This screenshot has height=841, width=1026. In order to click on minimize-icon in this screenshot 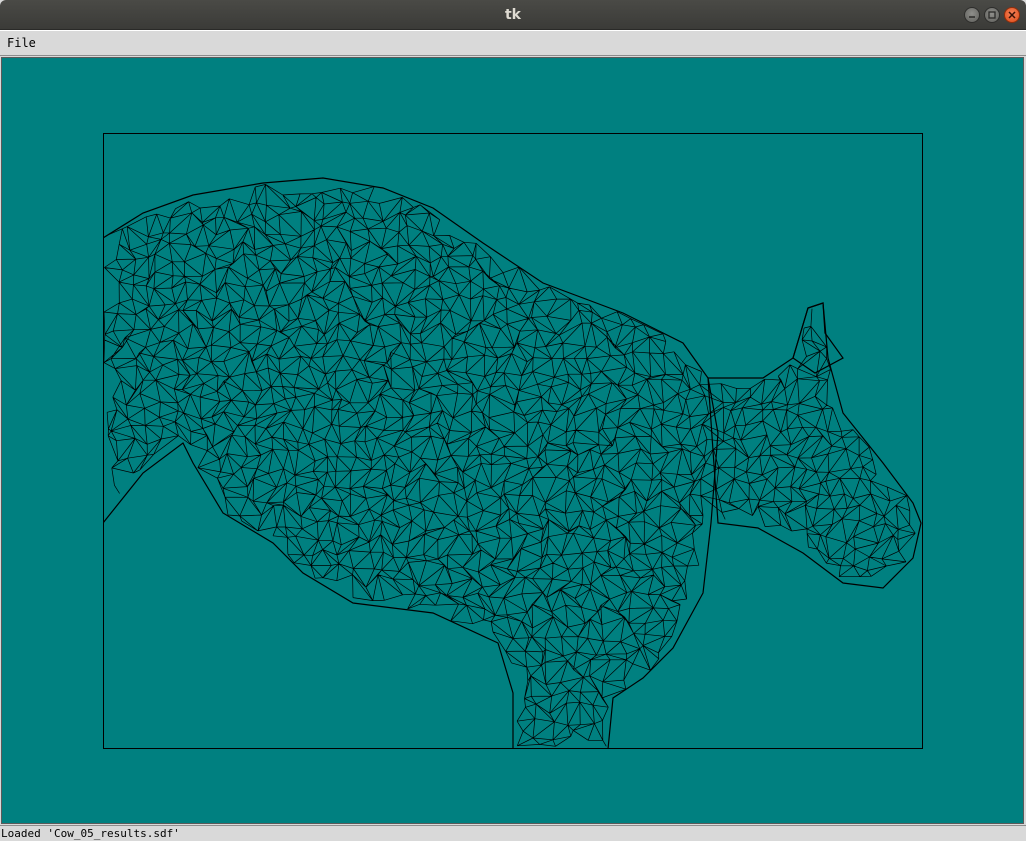, I will do `click(972, 17)`.